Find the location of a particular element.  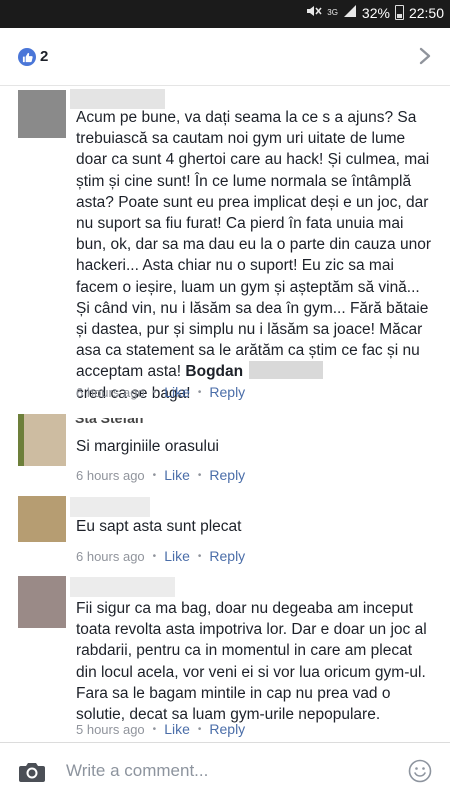

like-count: 2 is located at coordinates (44, 56).